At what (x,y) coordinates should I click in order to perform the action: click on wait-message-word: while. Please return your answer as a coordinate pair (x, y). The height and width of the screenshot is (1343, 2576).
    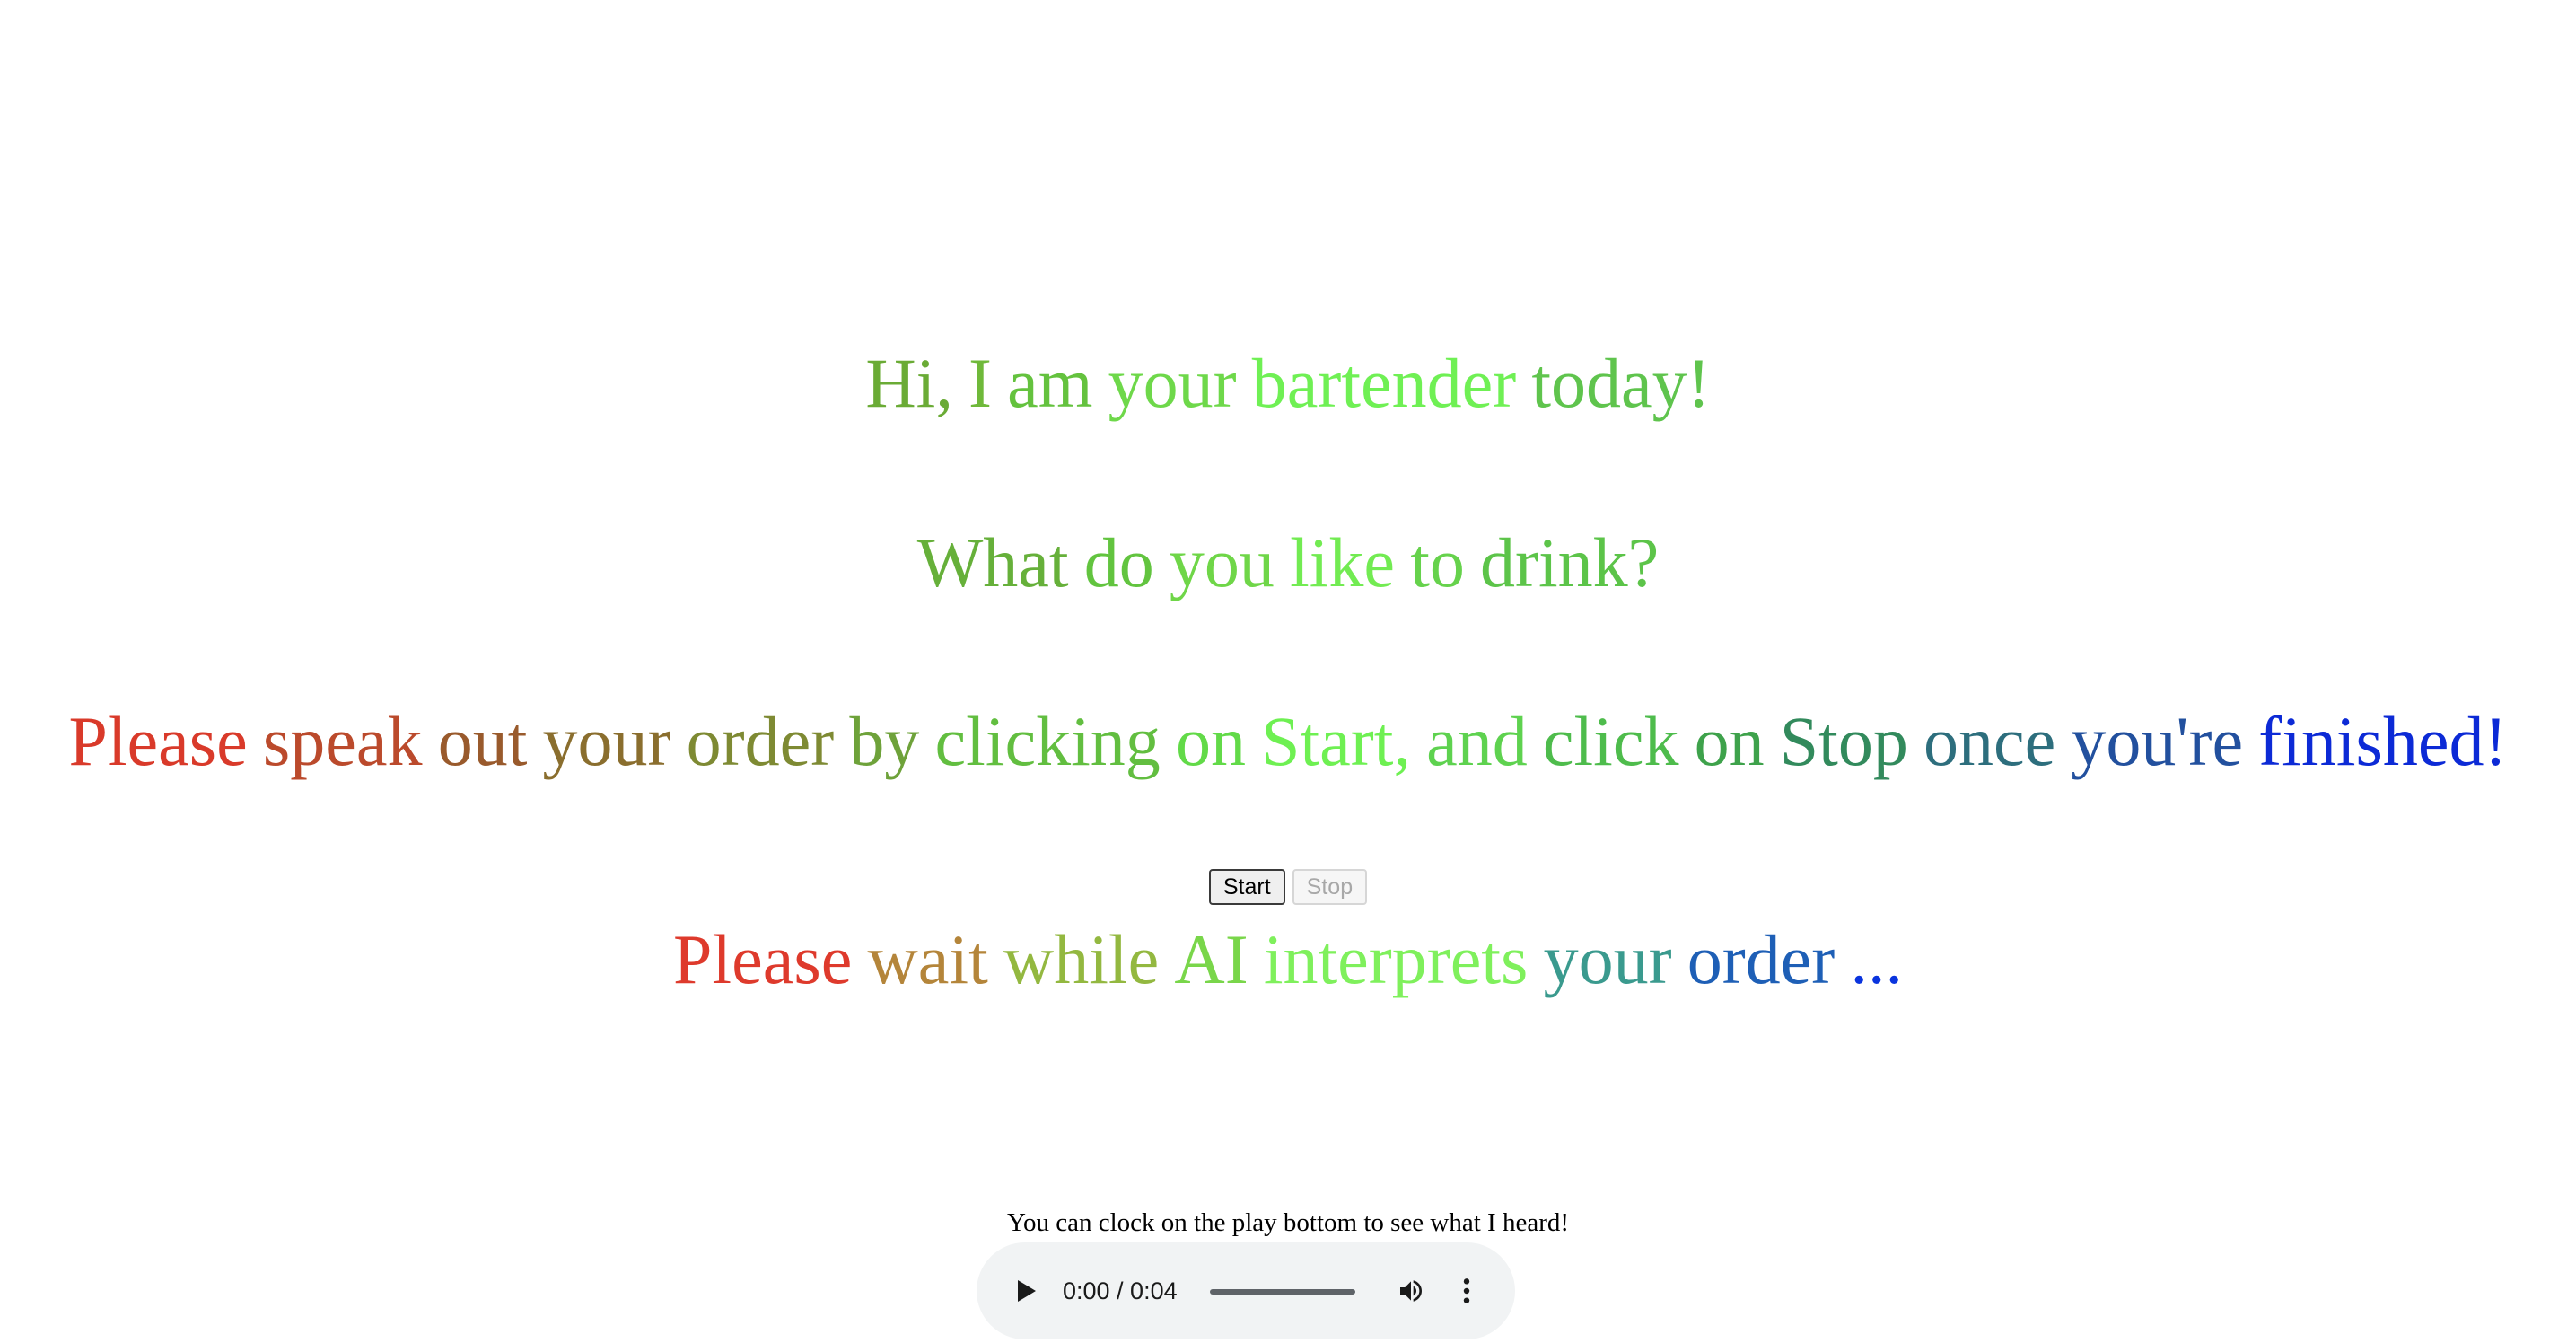
    Looking at the image, I should click on (1081, 959).